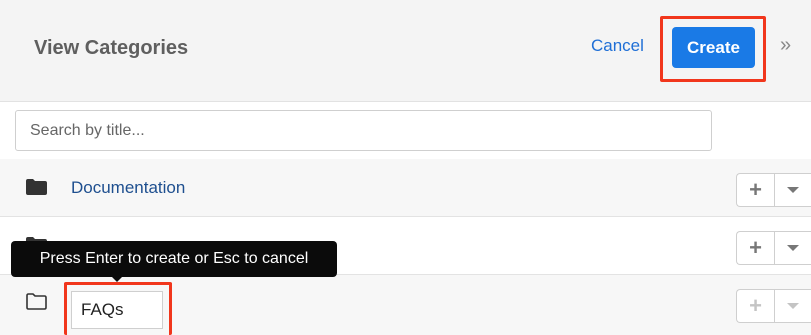 This screenshot has width=811, height=335. What do you see at coordinates (117, 278) in the screenshot?
I see `tooltip-arrow` at bounding box center [117, 278].